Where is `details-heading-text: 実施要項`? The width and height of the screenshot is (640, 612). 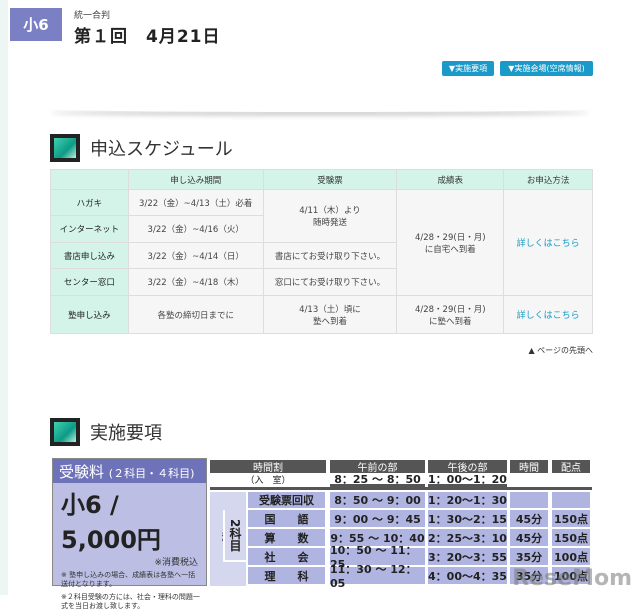 details-heading-text: 実施要項 is located at coordinates (126, 433).